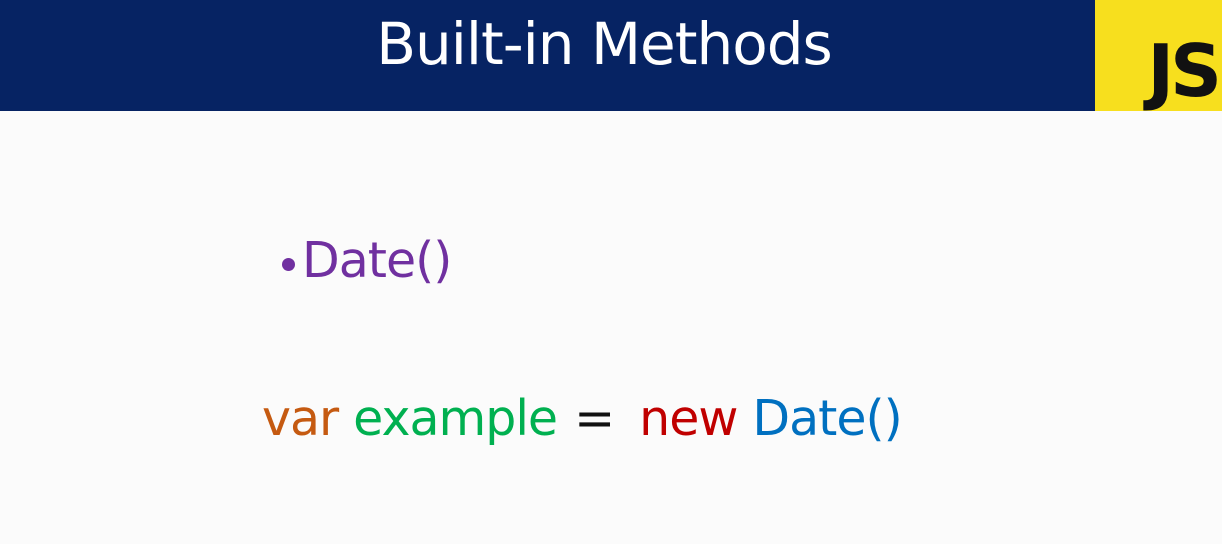  I want to click on assignment-operator: =, so click(594, 418).